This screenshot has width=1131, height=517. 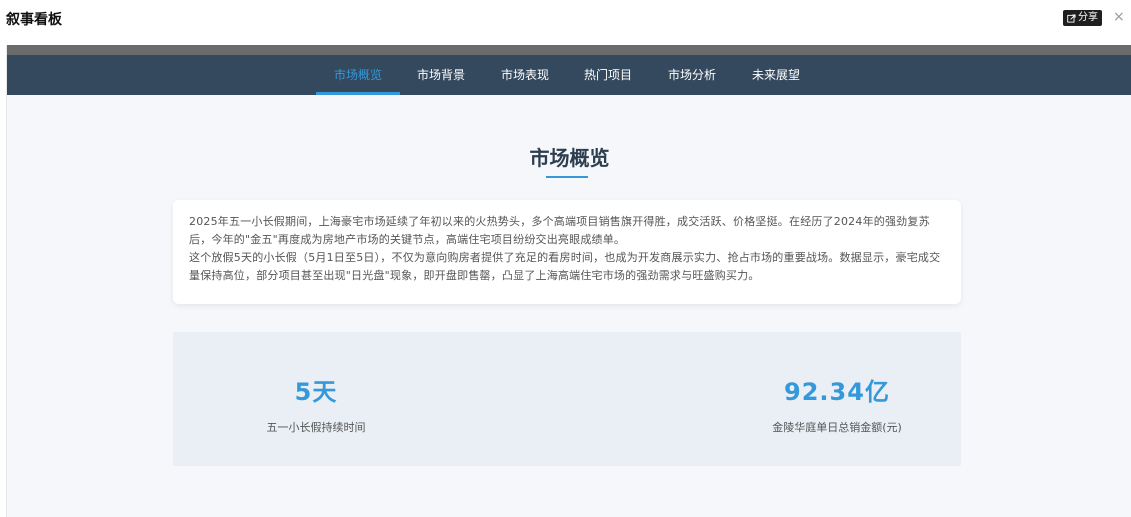 I want to click on stat-holiday-duration: 5天 五一小长假持续时间, so click(x=316, y=383).